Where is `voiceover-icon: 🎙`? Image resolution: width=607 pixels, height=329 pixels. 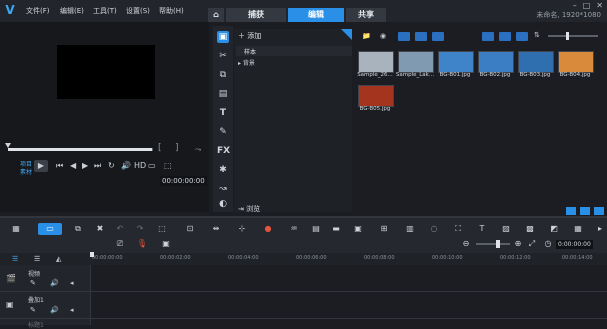
voiceover-icon: 🎙 is located at coordinates (142, 244).